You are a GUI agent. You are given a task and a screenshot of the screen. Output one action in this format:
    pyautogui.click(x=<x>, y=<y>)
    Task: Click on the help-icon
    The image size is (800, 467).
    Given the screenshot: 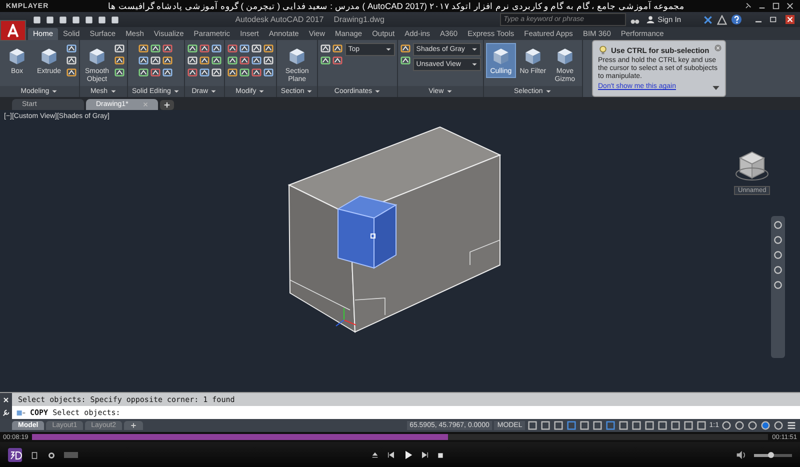 What is the action you would take?
    pyautogui.click(x=736, y=19)
    